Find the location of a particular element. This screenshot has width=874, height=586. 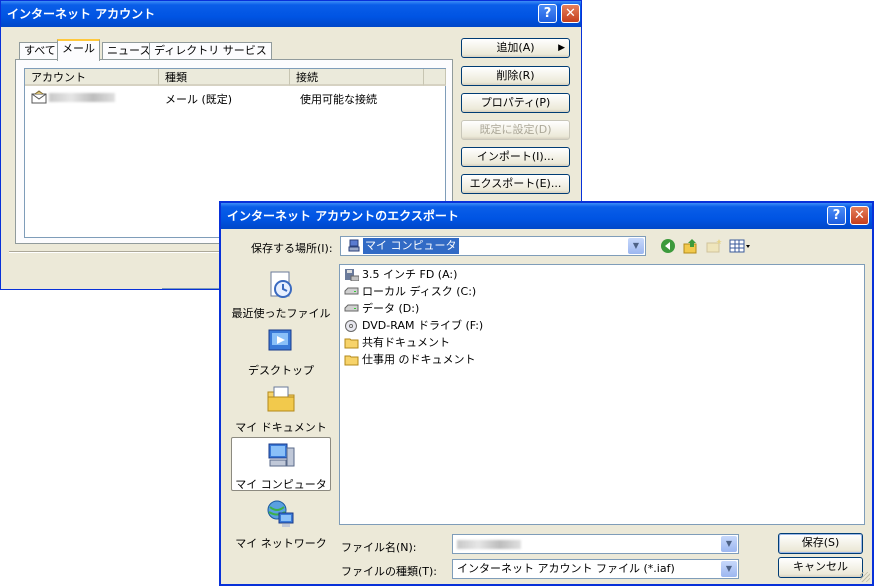

export-help-button: ? is located at coordinates (836, 215).